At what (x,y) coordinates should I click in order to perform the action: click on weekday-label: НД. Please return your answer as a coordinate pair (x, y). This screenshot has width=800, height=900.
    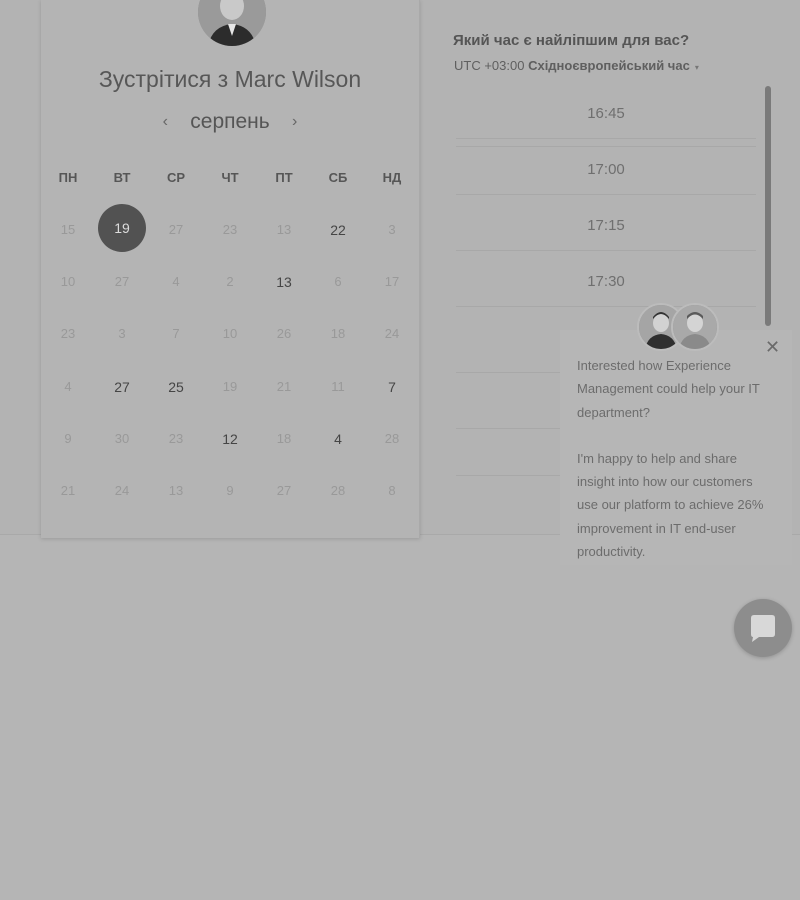
    Looking at the image, I should click on (392, 177).